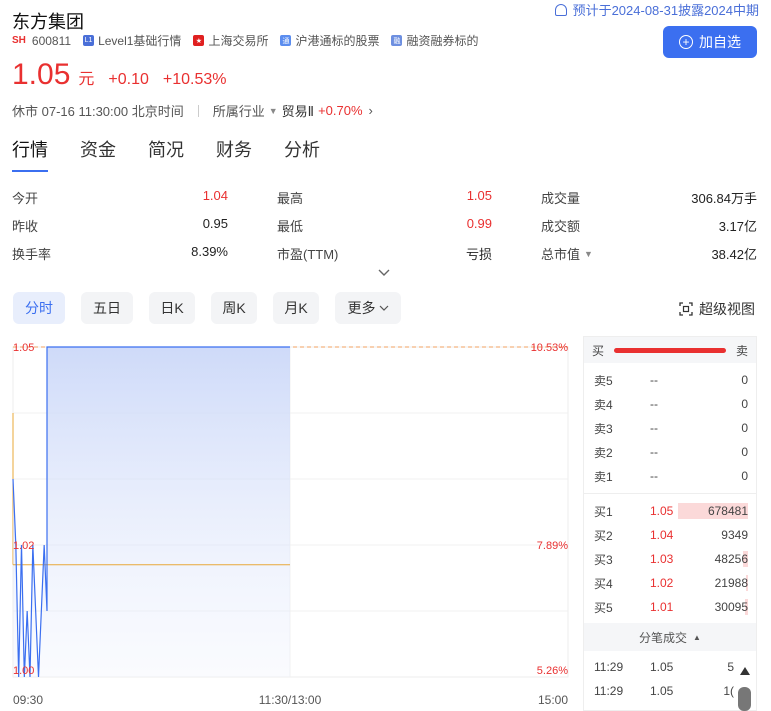 This screenshot has width=771, height=711. Describe the element at coordinates (552, 671) in the screenshot. I see `y-right-tick-label: 5.26%` at that location.